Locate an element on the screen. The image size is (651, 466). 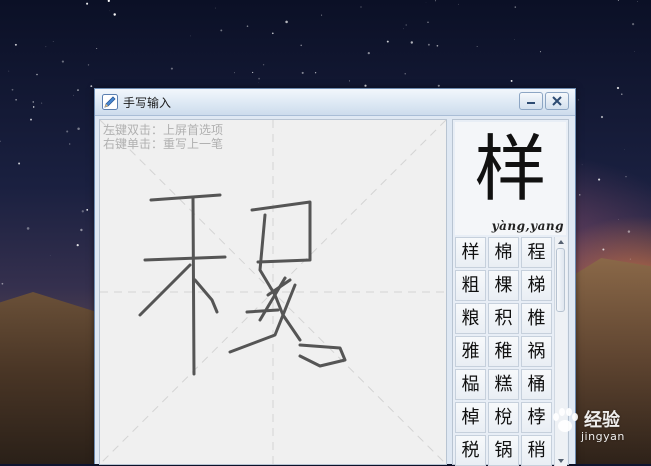
close-button is located at coordinates (557, 101).